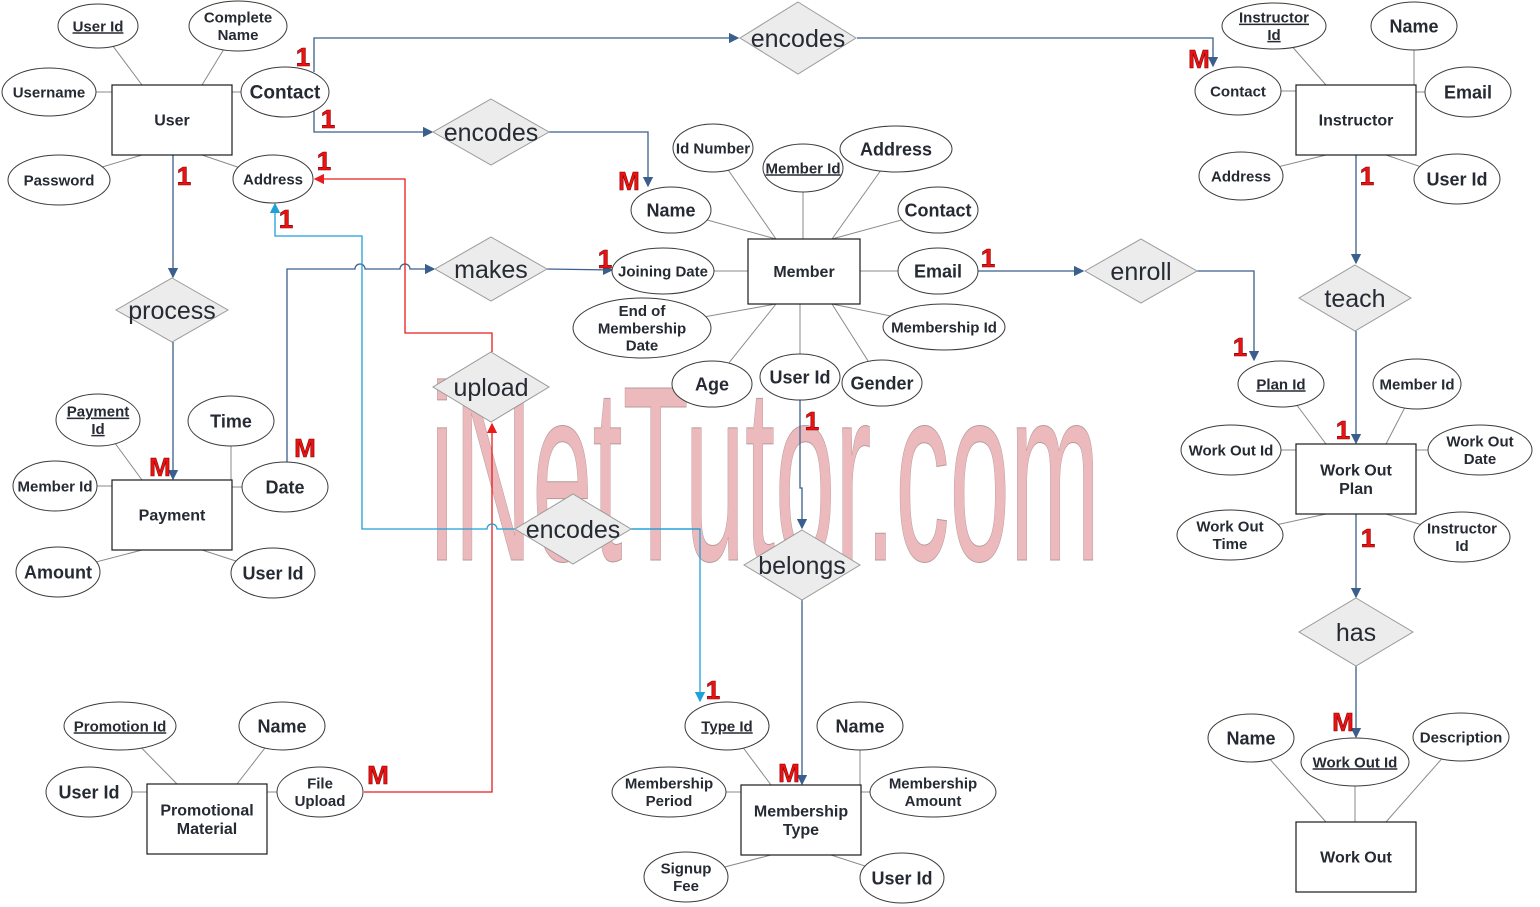 The image size is (1540, 907). What do you see at coordinates (933, 792) in the screenshot?
I see `attribute-mt-amount: MembershipAmount` at bounding box center [933, 792].